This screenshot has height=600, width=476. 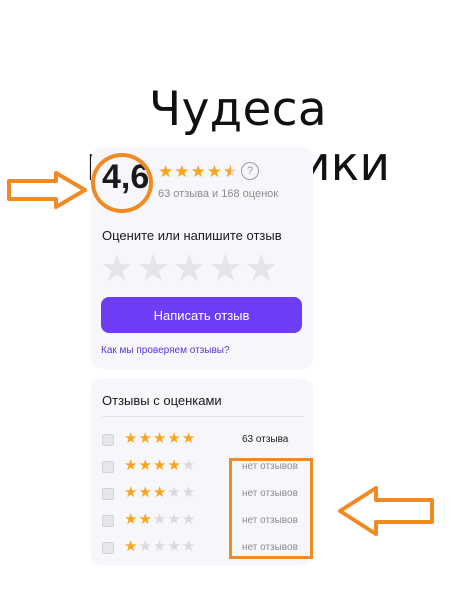 What do you see at coordinates (230, 171) in the screenshot?
I see `half-star-icon: ★` at bounding box center [230, 171].